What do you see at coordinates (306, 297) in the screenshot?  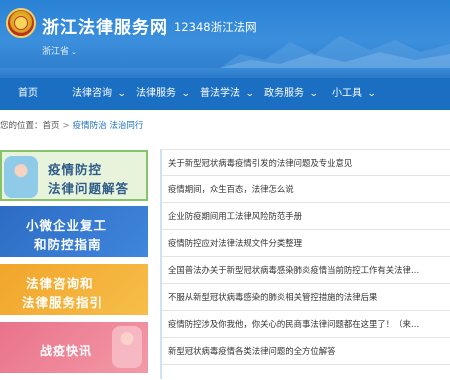 I see `list-item: 不服从新型冠状病毒感染的肺炎相关管控措施的法律后果` at bounding box center [306, 297].